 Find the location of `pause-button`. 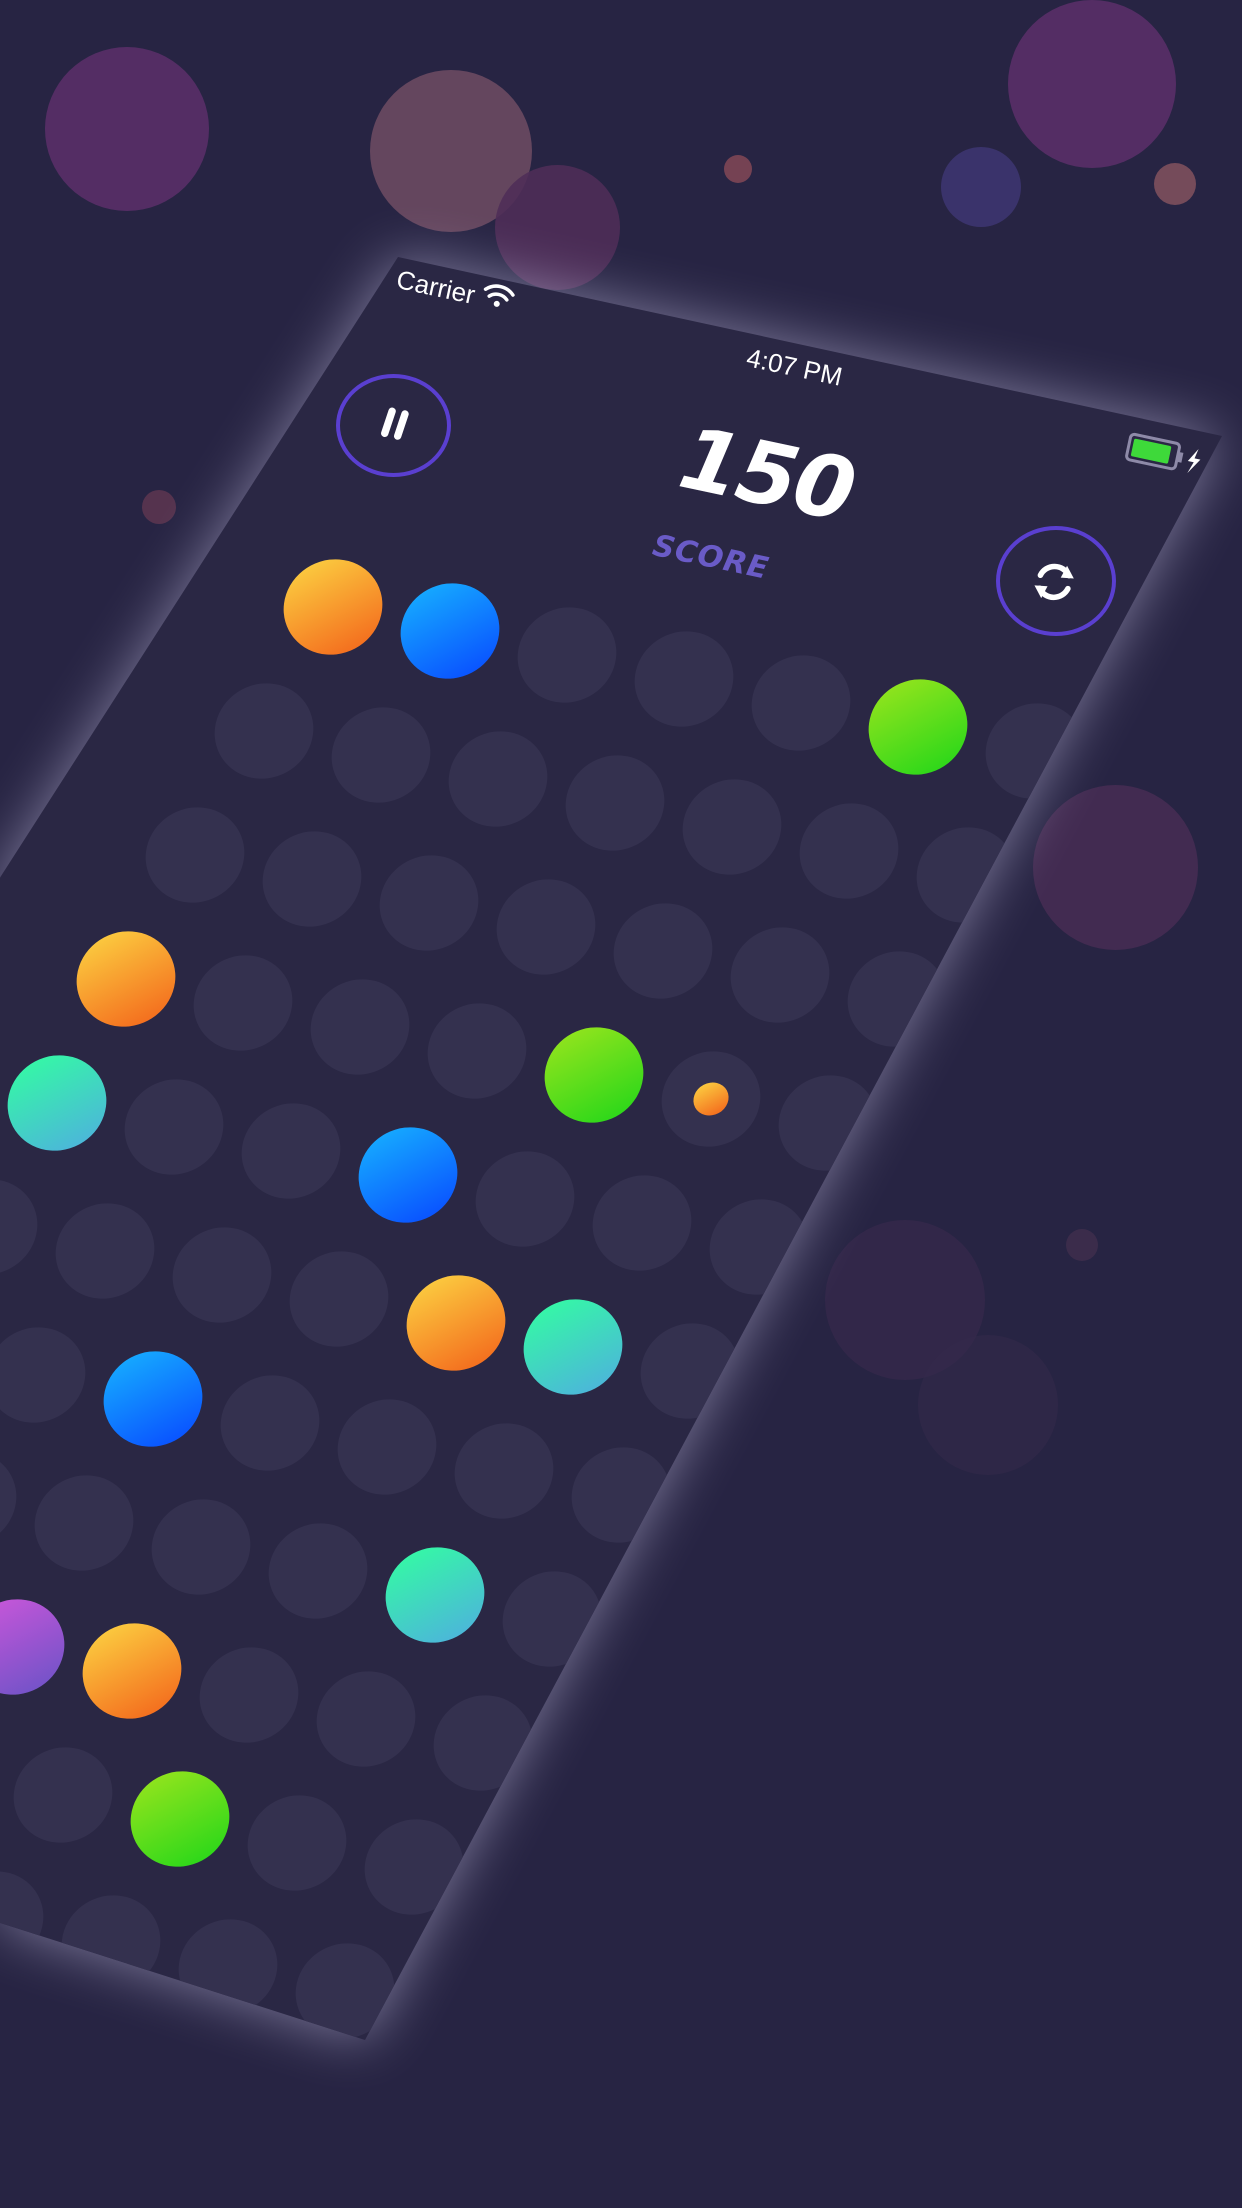

pause-button is located at coordinates (393, 425).